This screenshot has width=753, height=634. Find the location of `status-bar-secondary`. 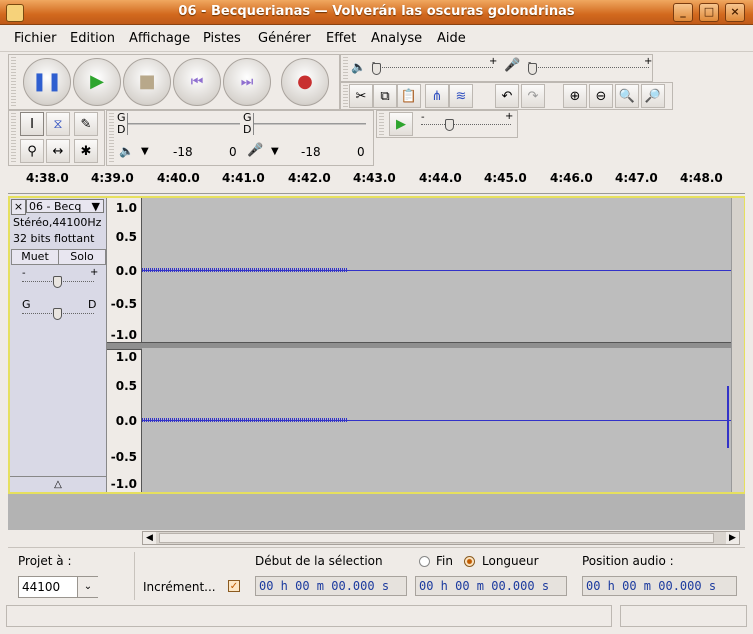

status-bar-secondary is located at coordinates (683, 616).